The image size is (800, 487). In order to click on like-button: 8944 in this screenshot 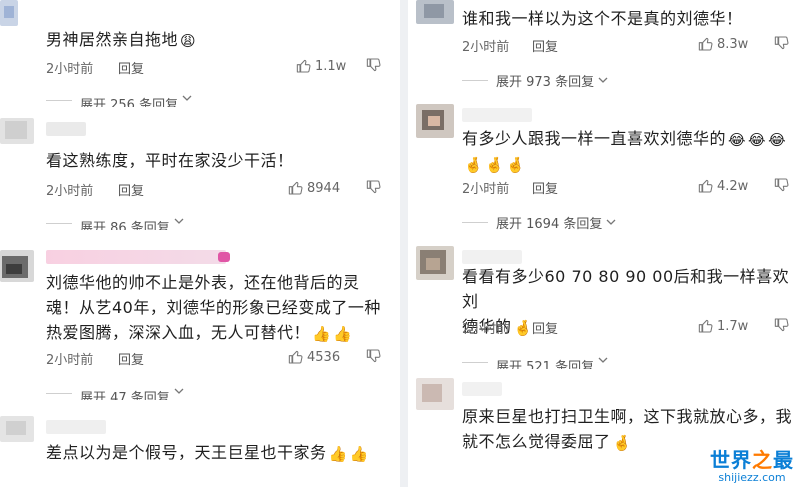, I will do `click(314, 188)`.